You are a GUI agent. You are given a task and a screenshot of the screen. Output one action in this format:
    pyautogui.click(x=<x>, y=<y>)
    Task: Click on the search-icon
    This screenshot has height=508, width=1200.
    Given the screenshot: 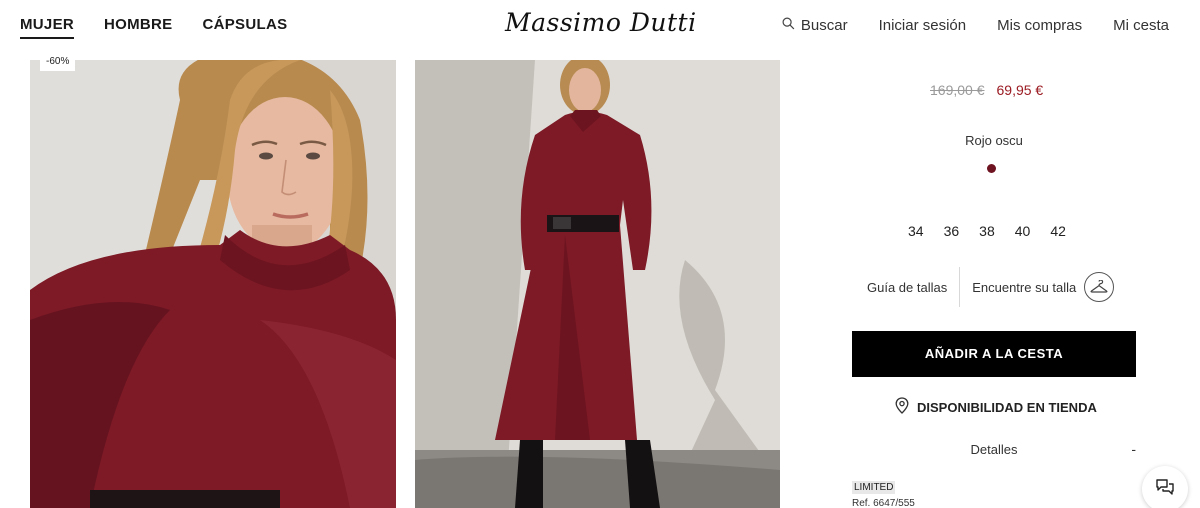 What is the action you would take?
    pyautogui.click(x=788, y=25)
    